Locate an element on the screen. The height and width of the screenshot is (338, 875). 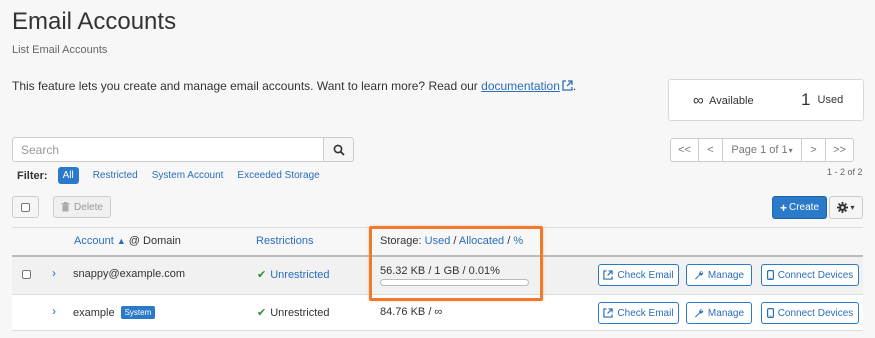
checkbox-box is located at coordinates (25, 207).